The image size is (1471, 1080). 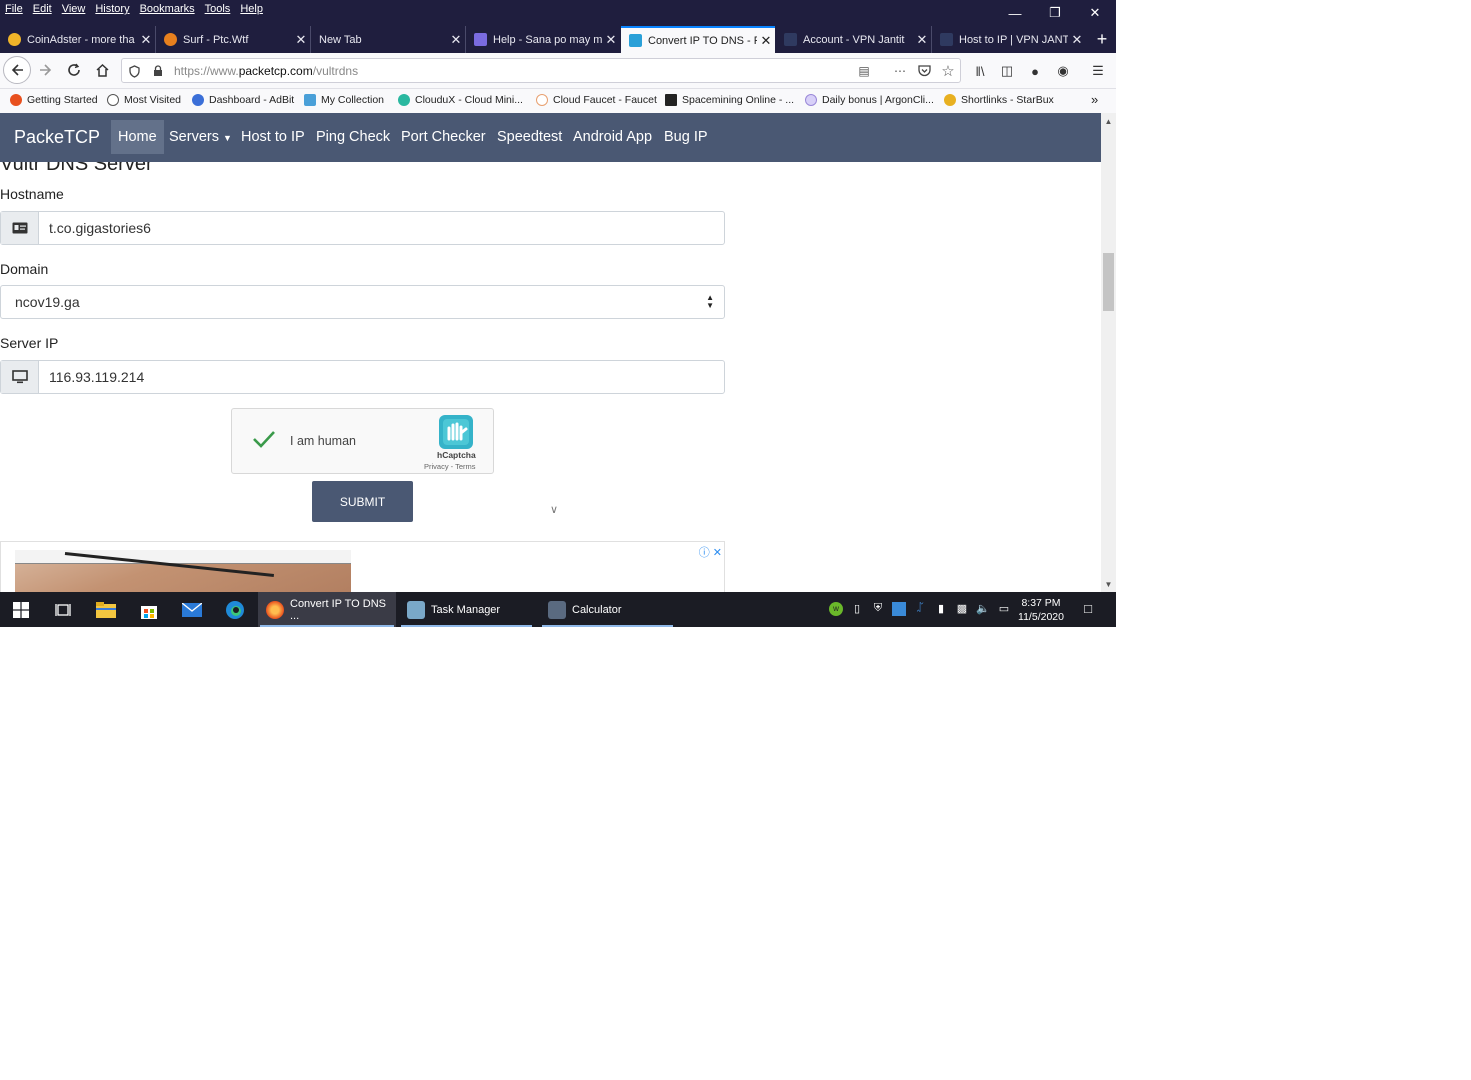 I want to click on taskbar-app-calculator: Calculator, so click(x=607, y=609).